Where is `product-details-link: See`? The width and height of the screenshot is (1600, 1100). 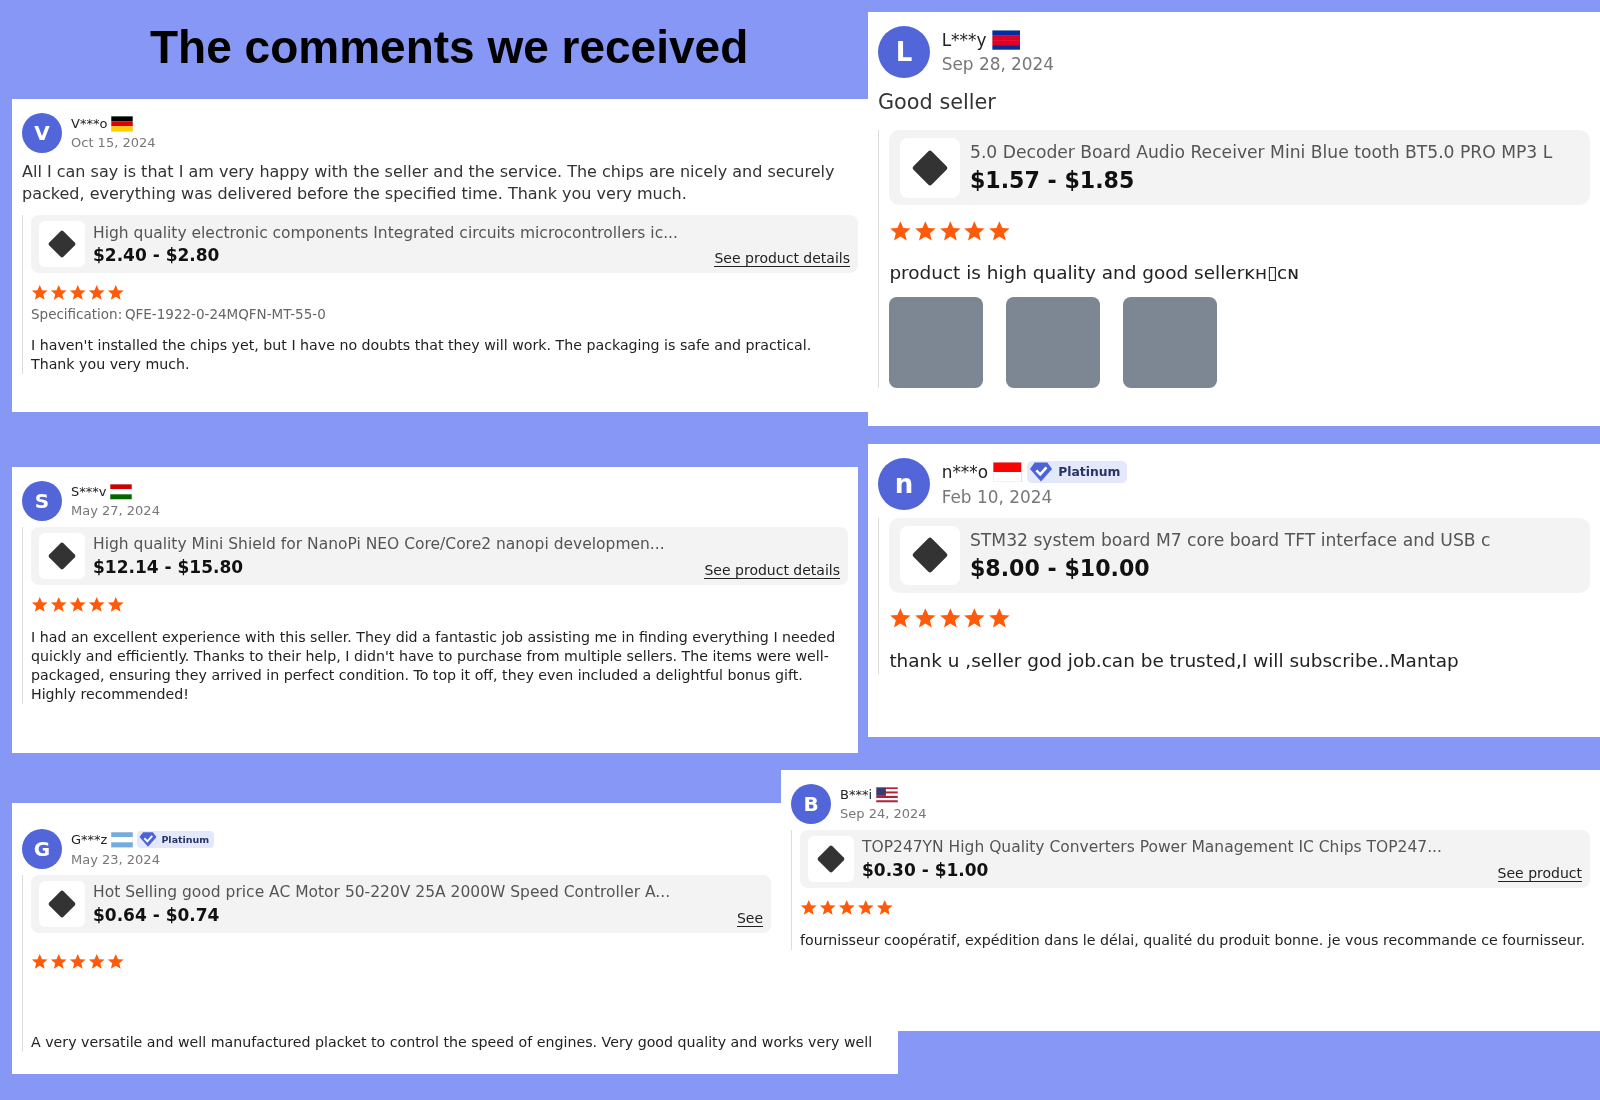 product-details-link: See is located at coordinates (749, 918).